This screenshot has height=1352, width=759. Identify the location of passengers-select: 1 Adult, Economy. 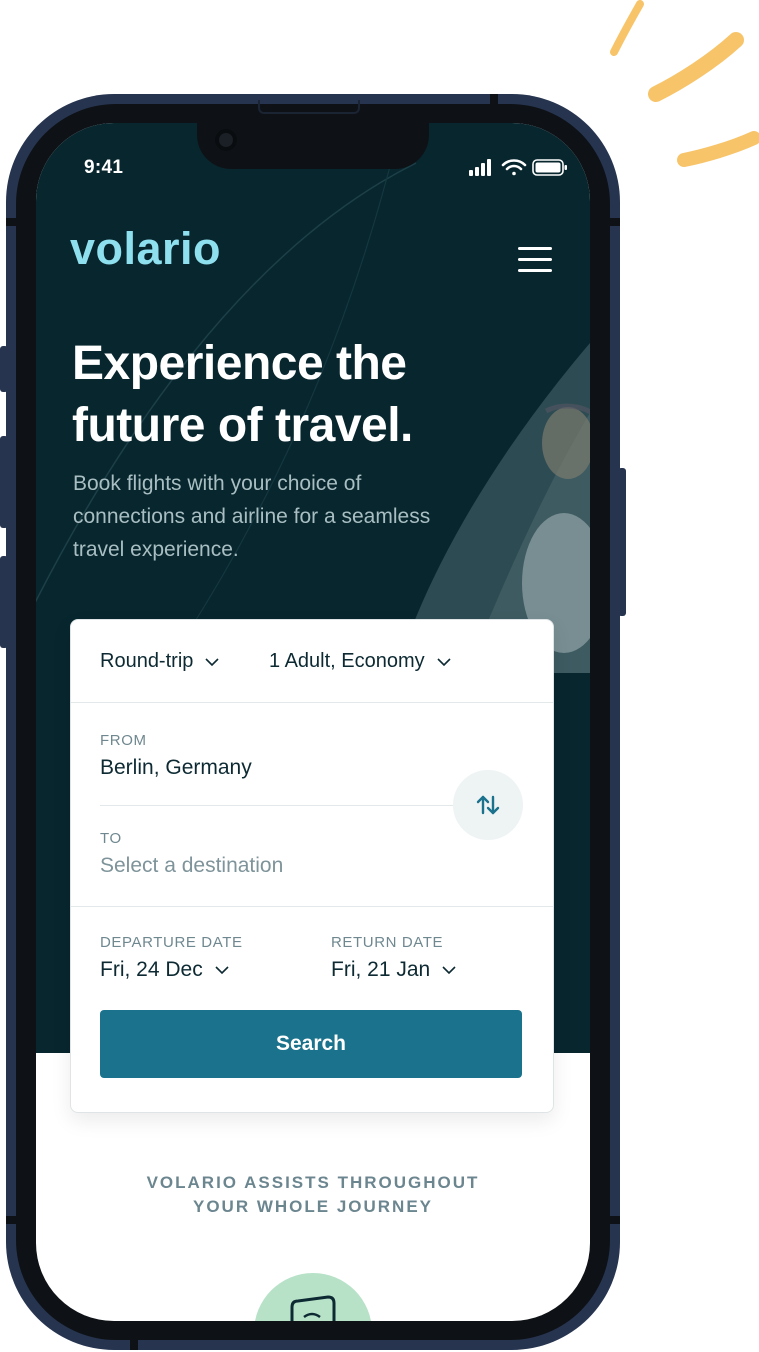
(360, 661).